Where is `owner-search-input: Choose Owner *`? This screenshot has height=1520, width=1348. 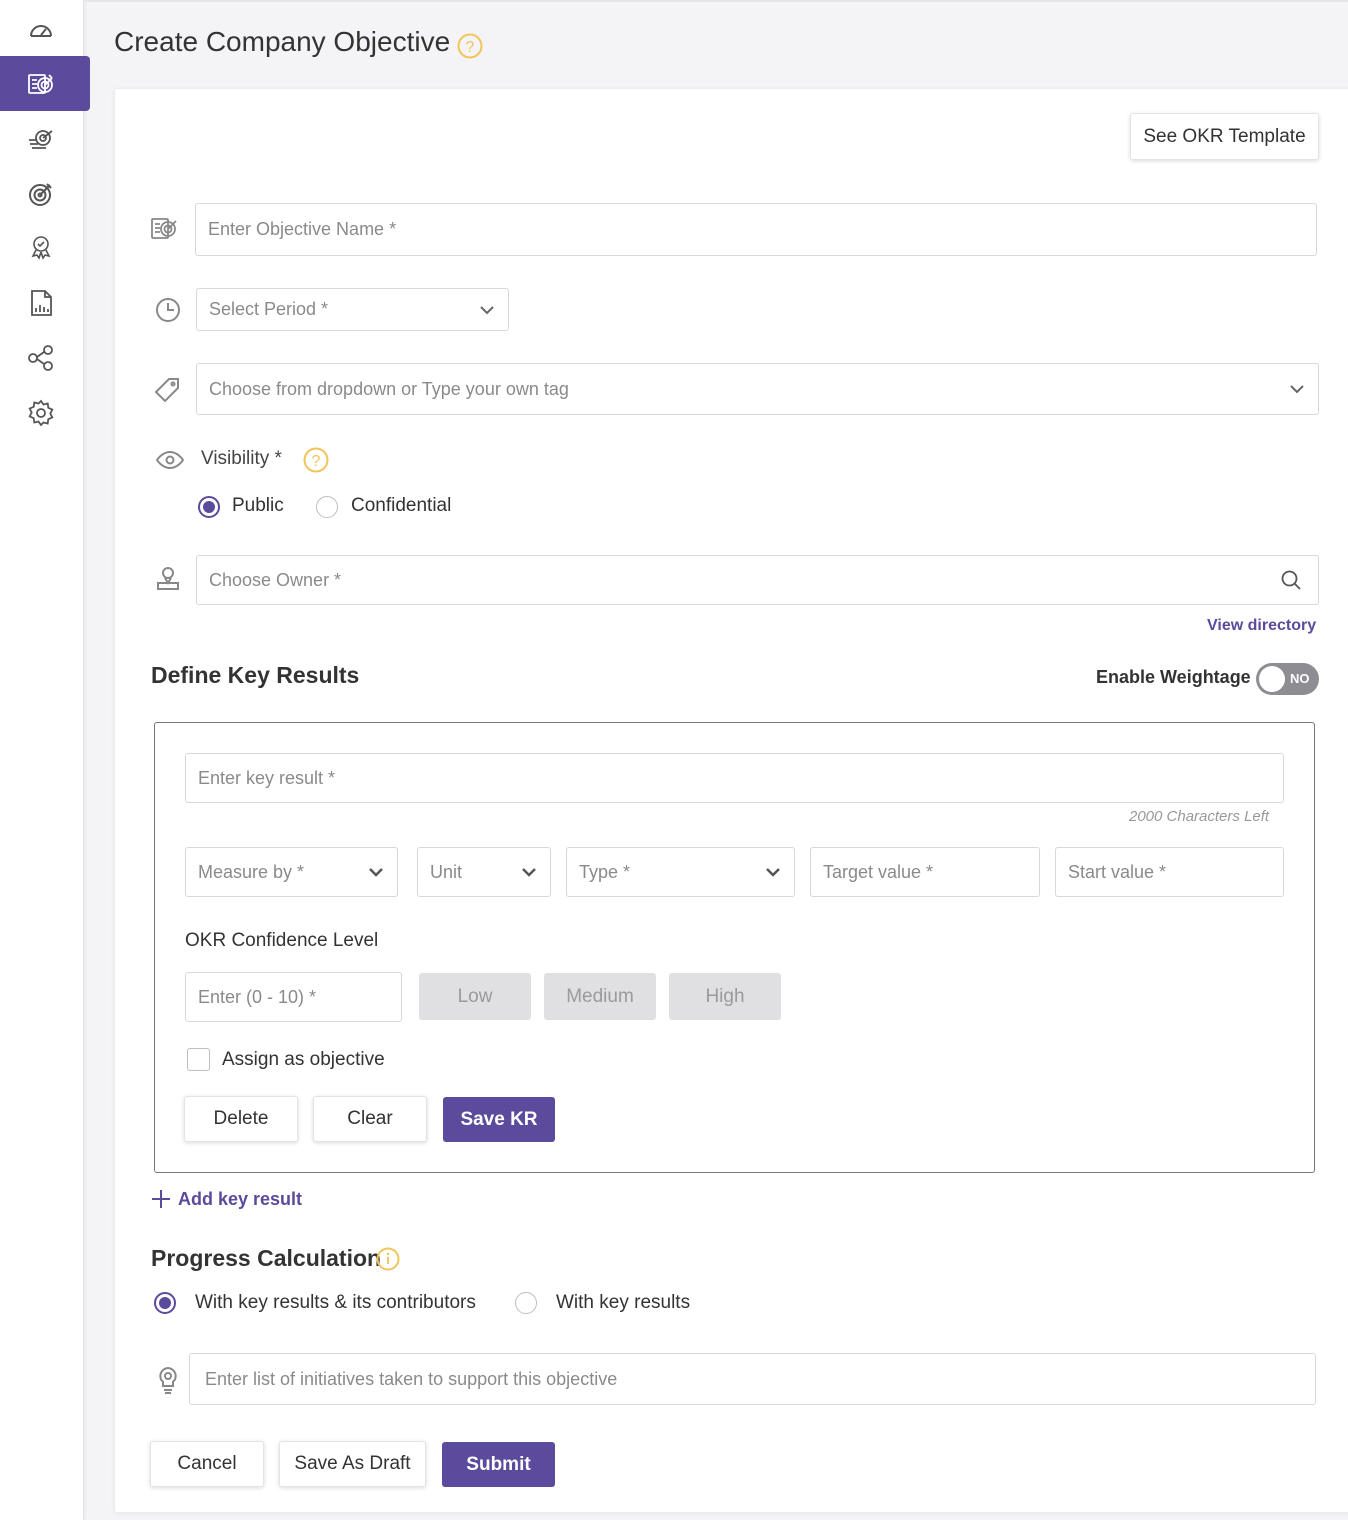 owner-search-input: Choose Owner * is located at coordinates (757, 580).